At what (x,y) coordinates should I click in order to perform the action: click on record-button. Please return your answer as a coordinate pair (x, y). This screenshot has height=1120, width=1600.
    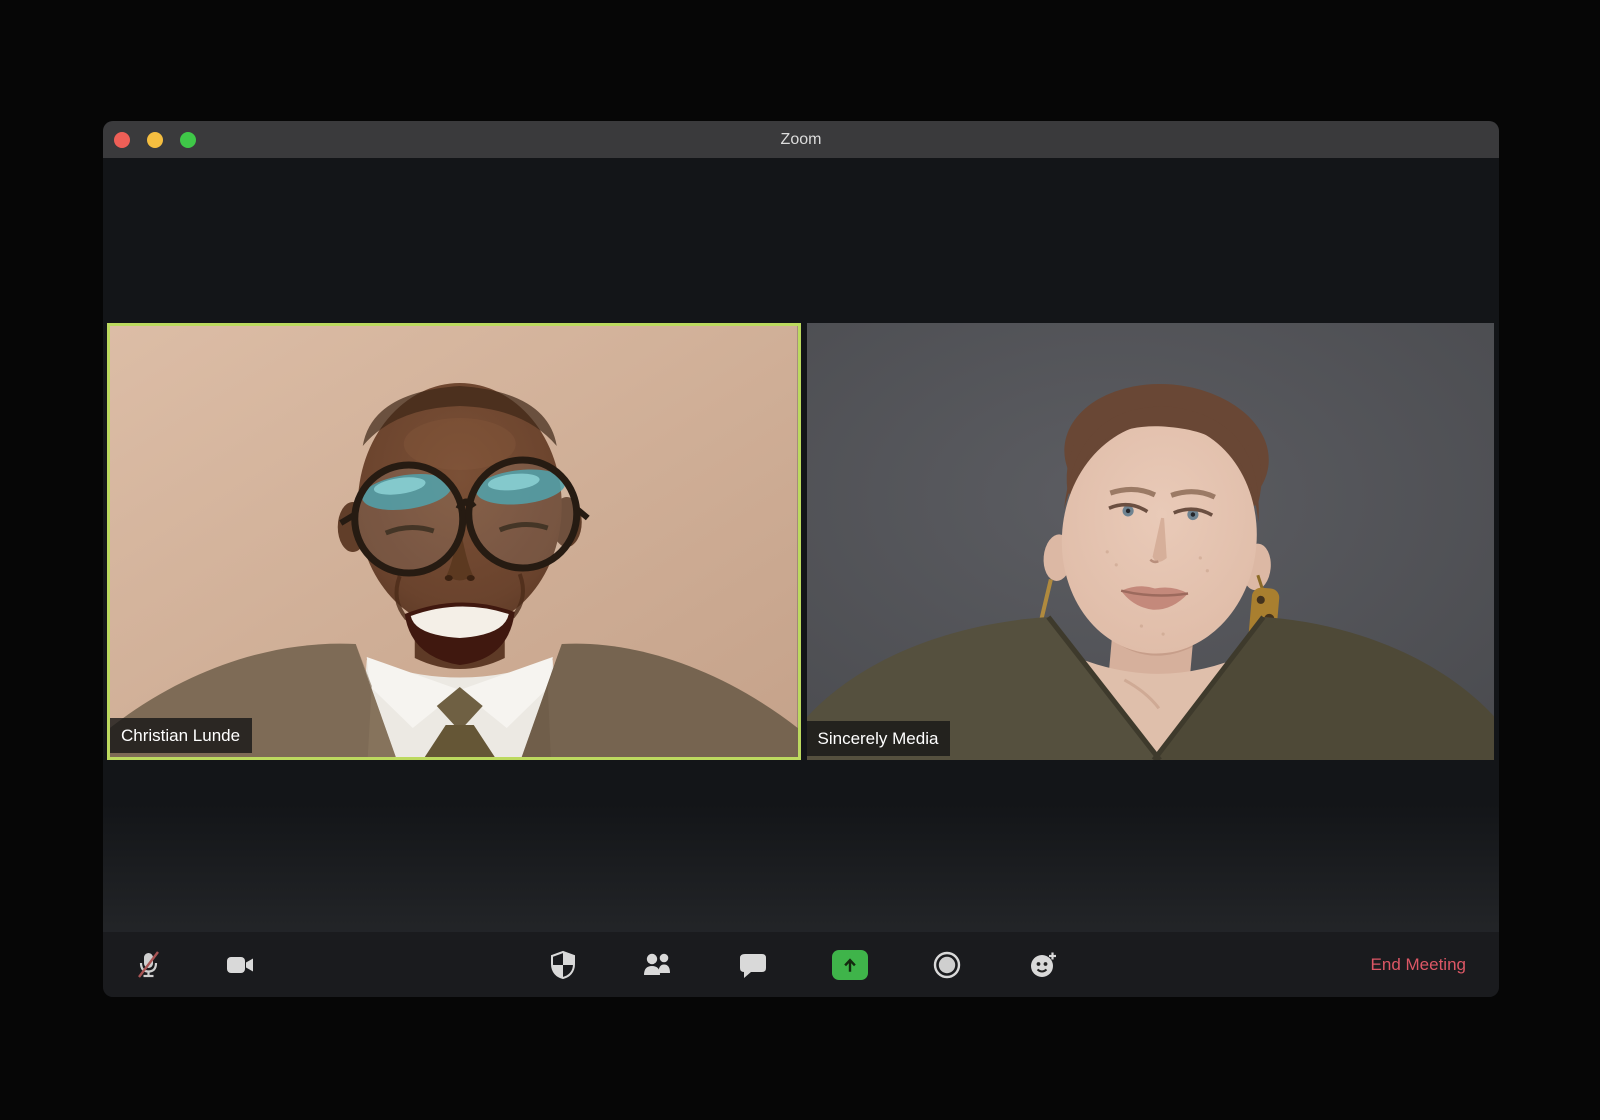
    Looking at the image, I should click on (947, 965).